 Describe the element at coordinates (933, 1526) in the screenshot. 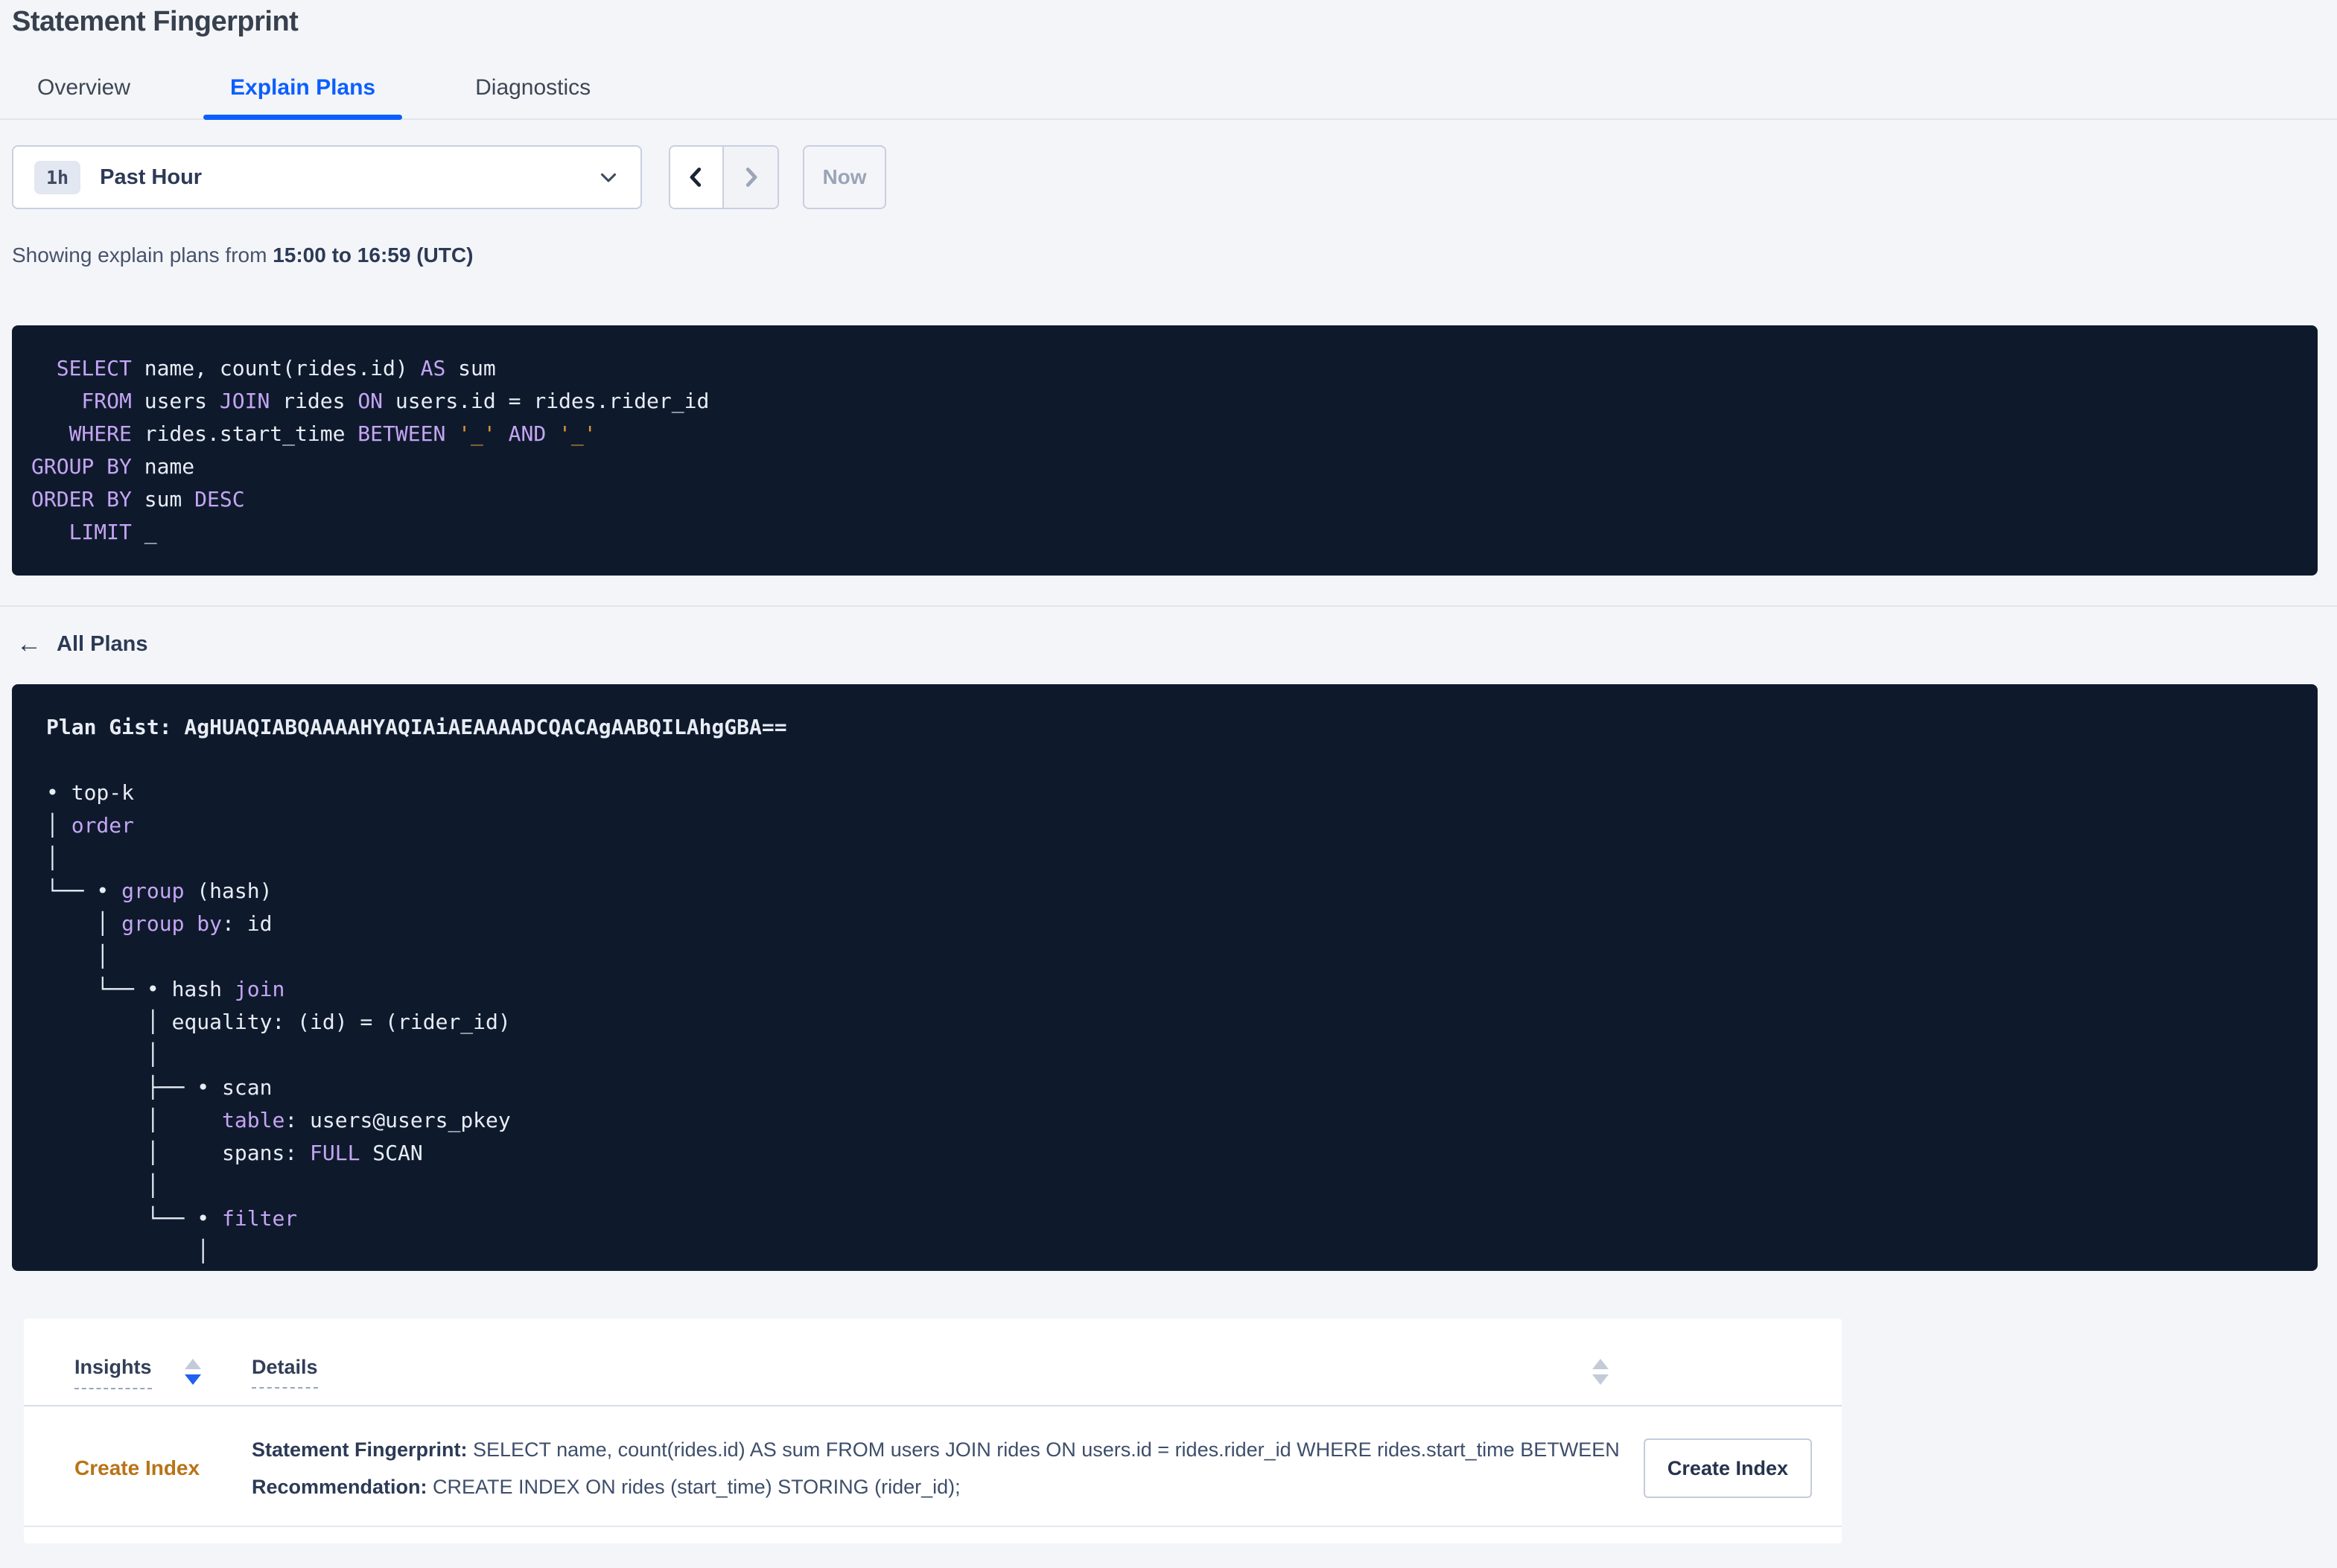

I see `row-divider` at that location.